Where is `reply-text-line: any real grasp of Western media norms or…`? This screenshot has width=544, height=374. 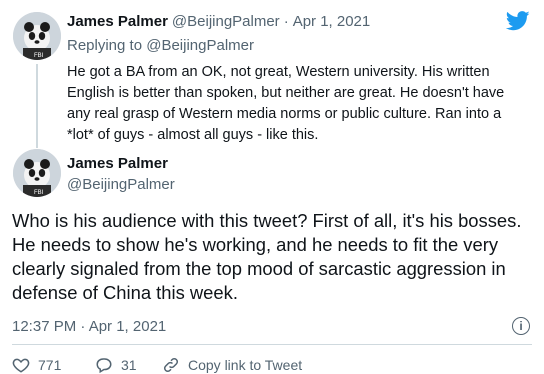 reply-text-line: any real grasp of Western media norms or… is located at coordinates (284, 114).